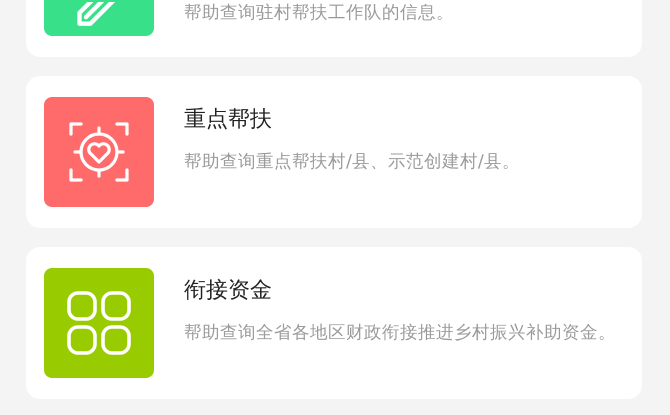 The width and height of the screenshot is (670, 415). I want to click on card-description: 帮助查询全省各地区财政衔接推进乡村振兴补助资金。, so click(400, 333).